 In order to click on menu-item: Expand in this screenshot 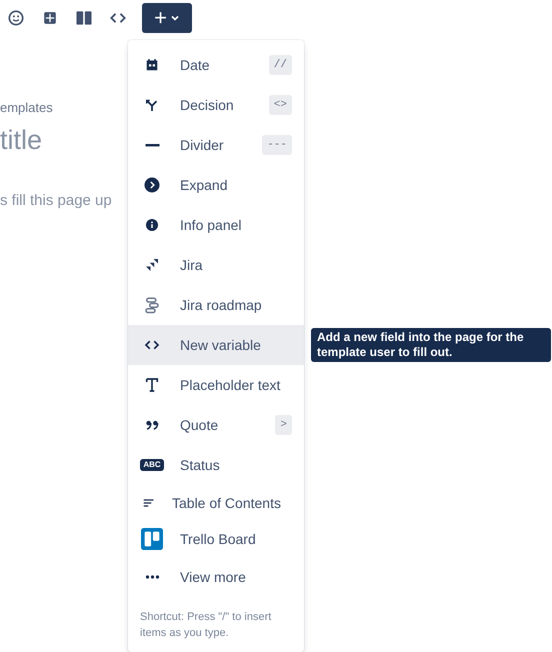, I will do `click(216, 185)`.